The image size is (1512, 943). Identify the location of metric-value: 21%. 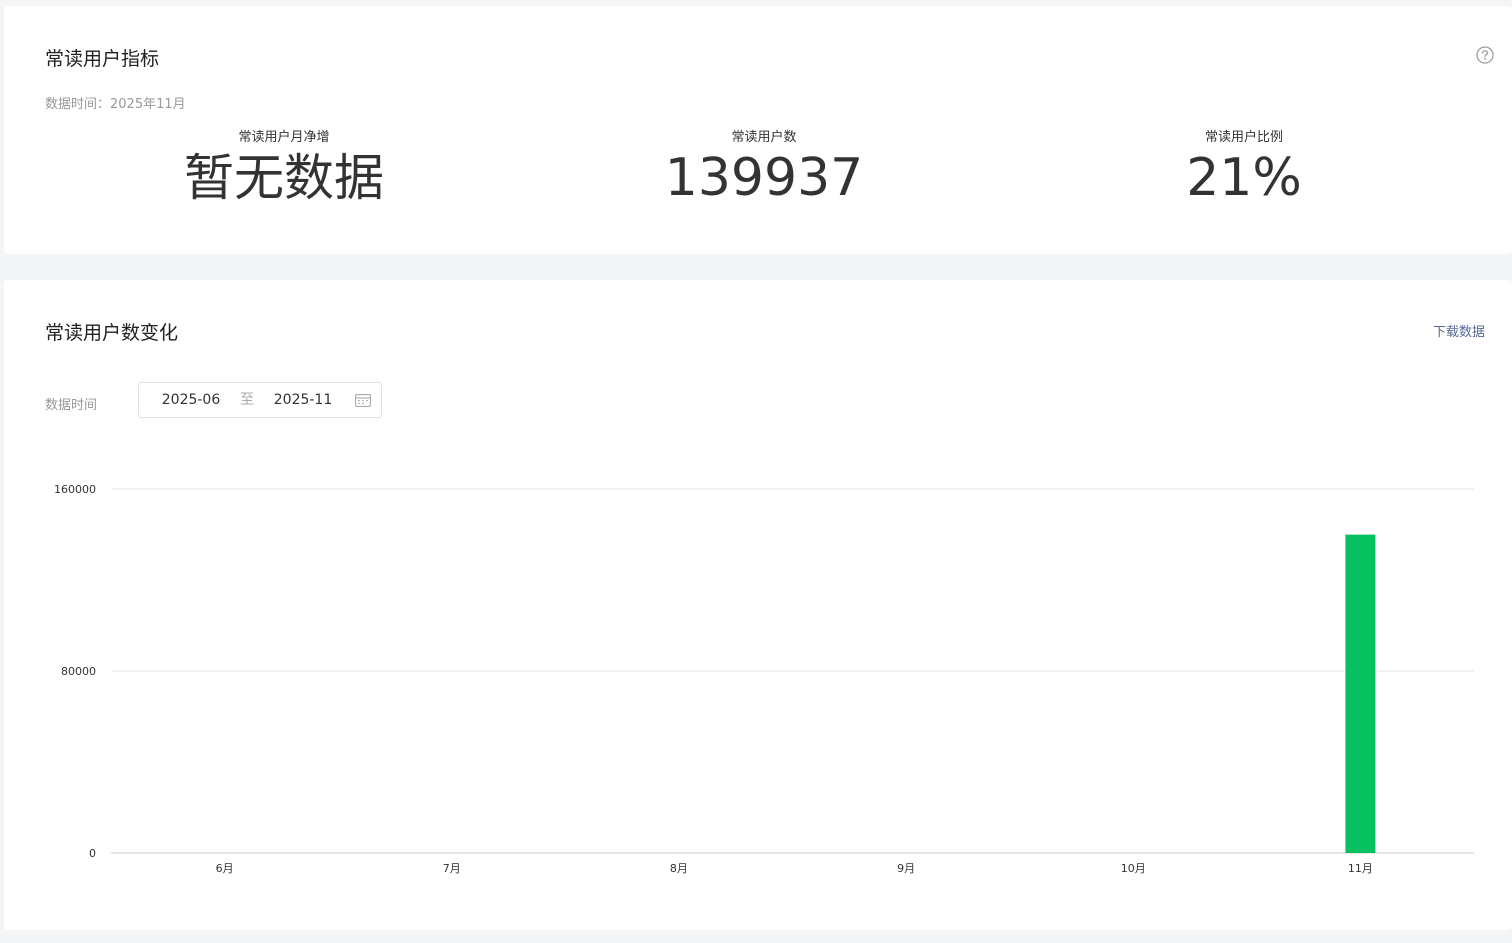
(1244, 178).